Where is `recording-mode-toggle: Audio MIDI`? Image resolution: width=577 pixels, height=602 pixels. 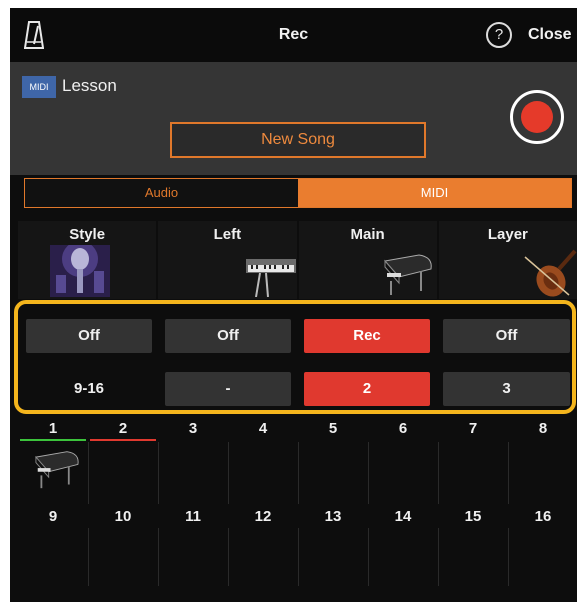
recording-mode-toggle: Audio MIDI is located at coordinates (298, 193).